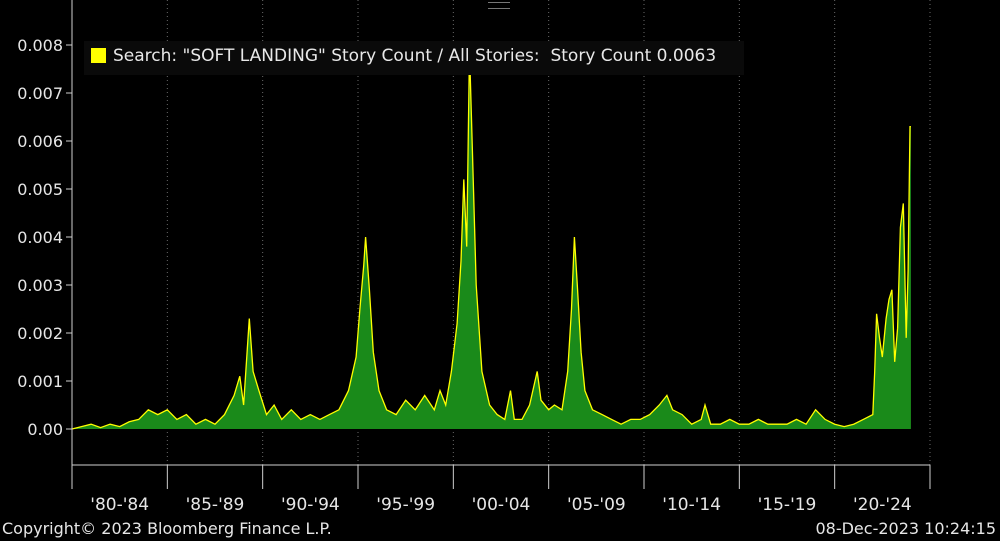  Describe the element at coordinates (40, 45) in the screenshot. I see `y-tick-label: 0.008` at that location.